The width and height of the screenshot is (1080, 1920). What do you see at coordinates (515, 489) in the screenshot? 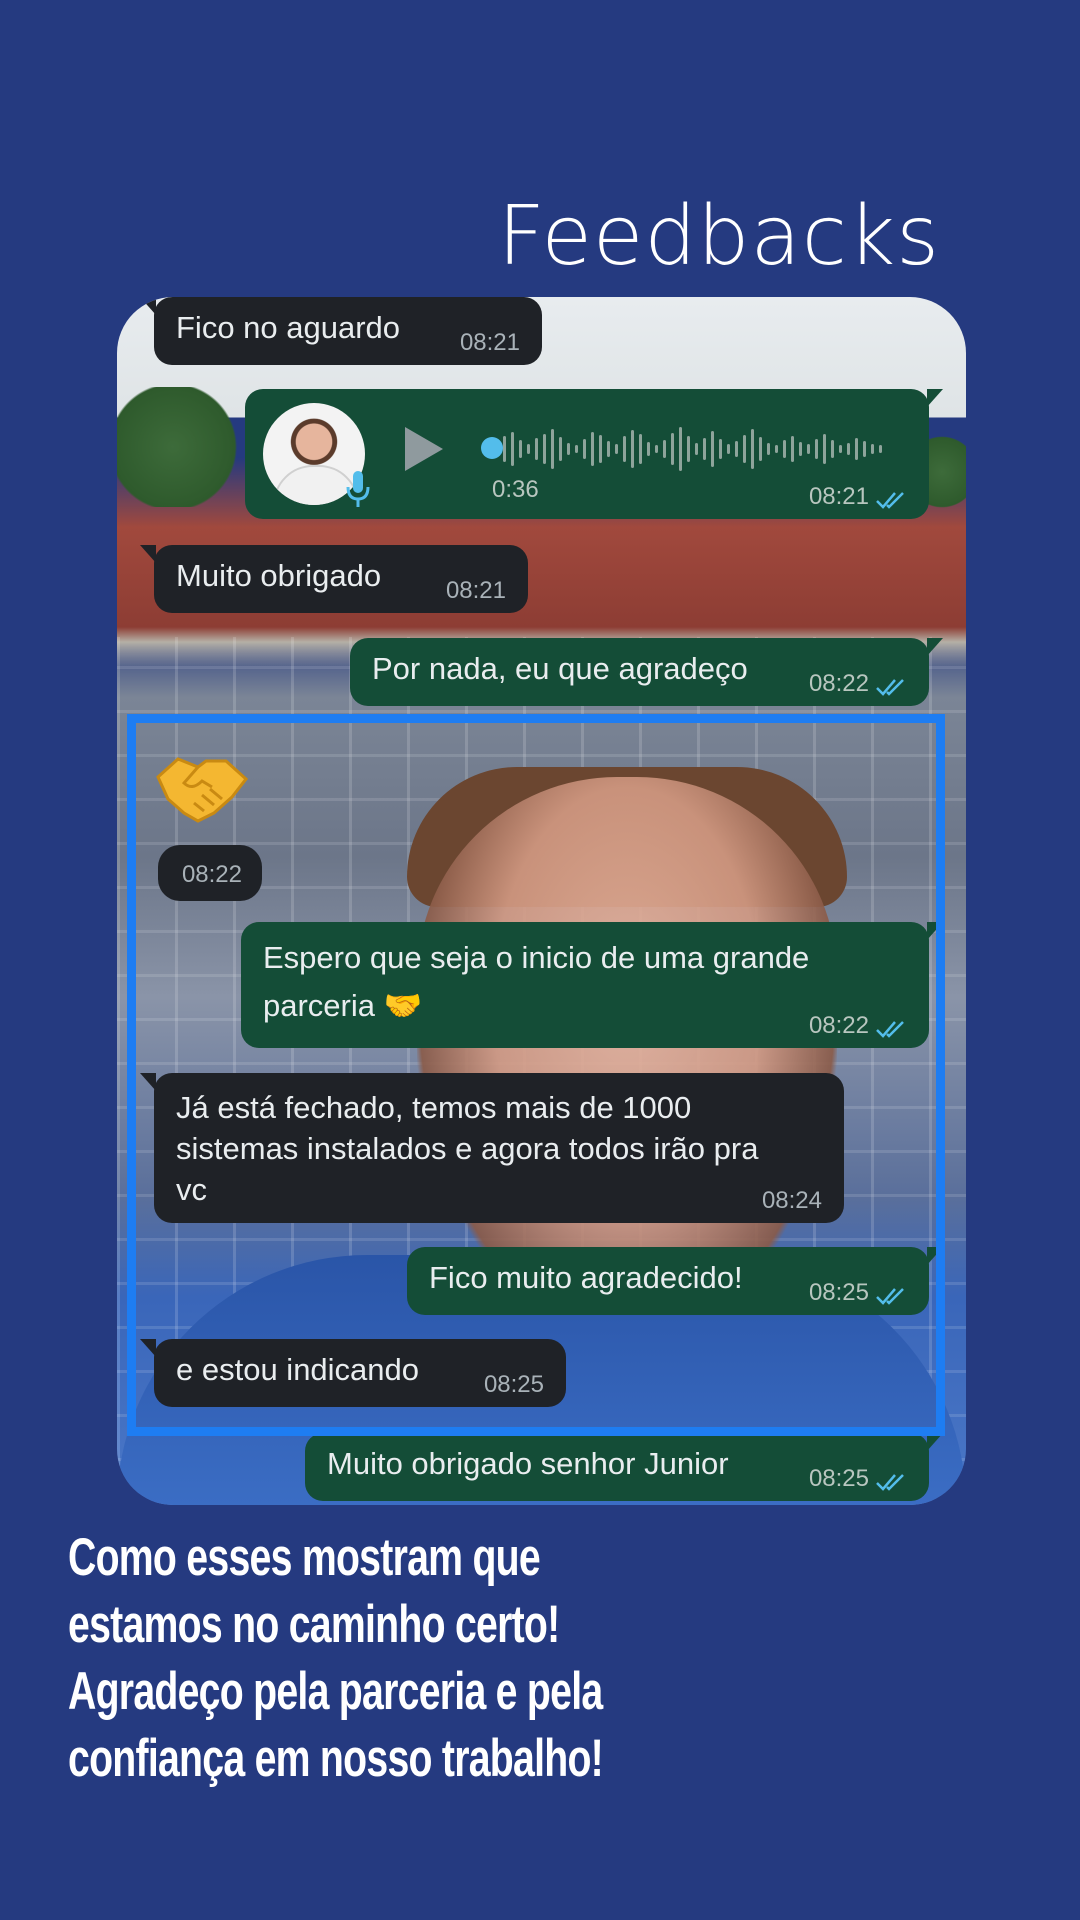
I see `audio-duration: 0:36` at bounding box center [515, 489].